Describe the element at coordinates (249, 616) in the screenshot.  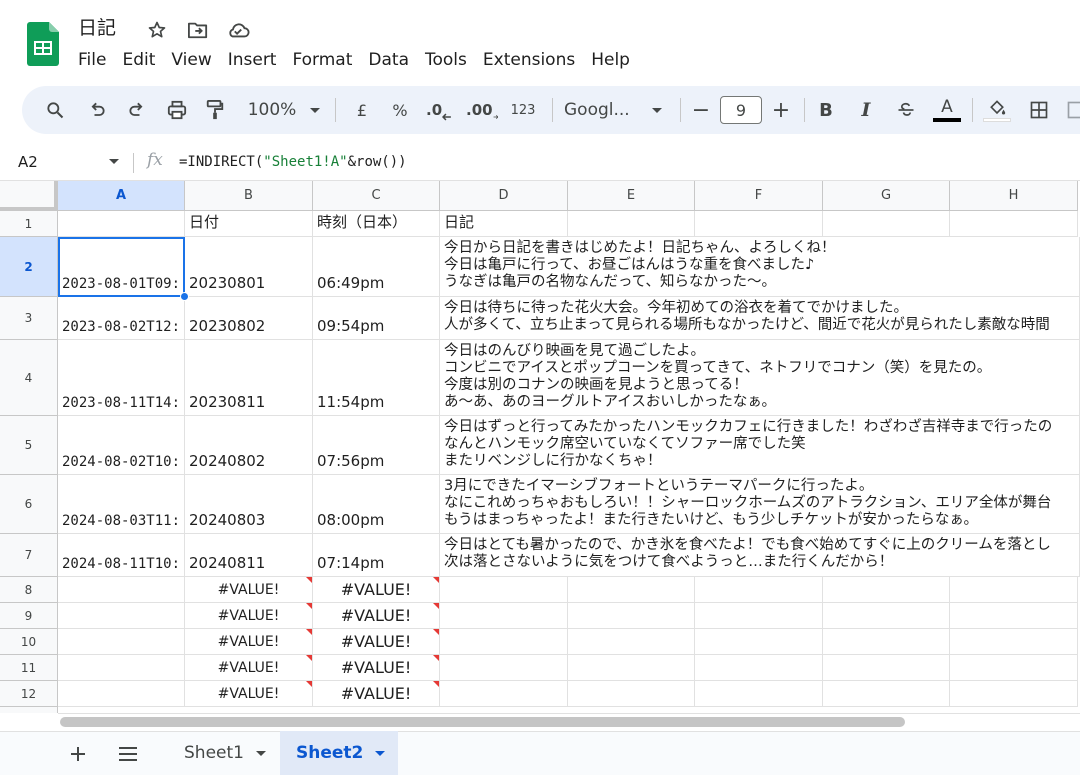
I see `cell-b9: #VALUE!` at that location.